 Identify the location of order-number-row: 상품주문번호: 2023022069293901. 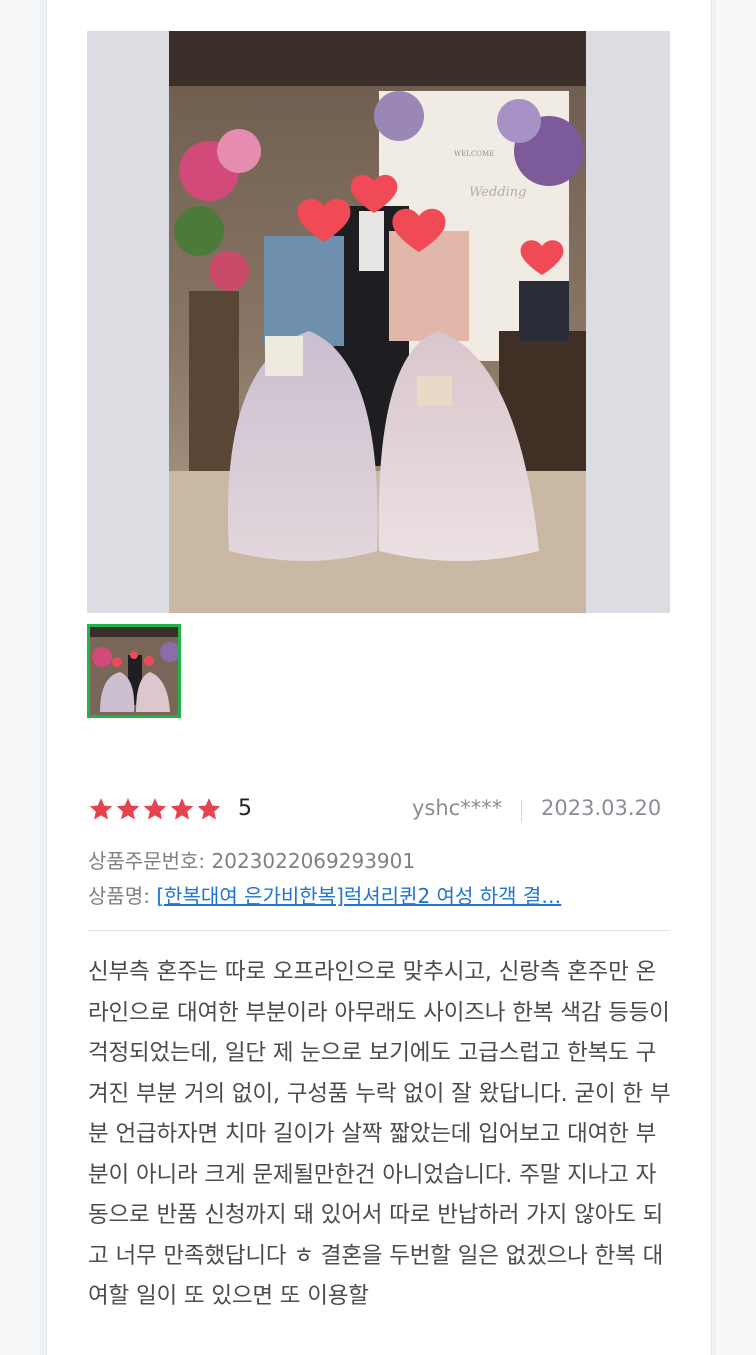
(251, 859).